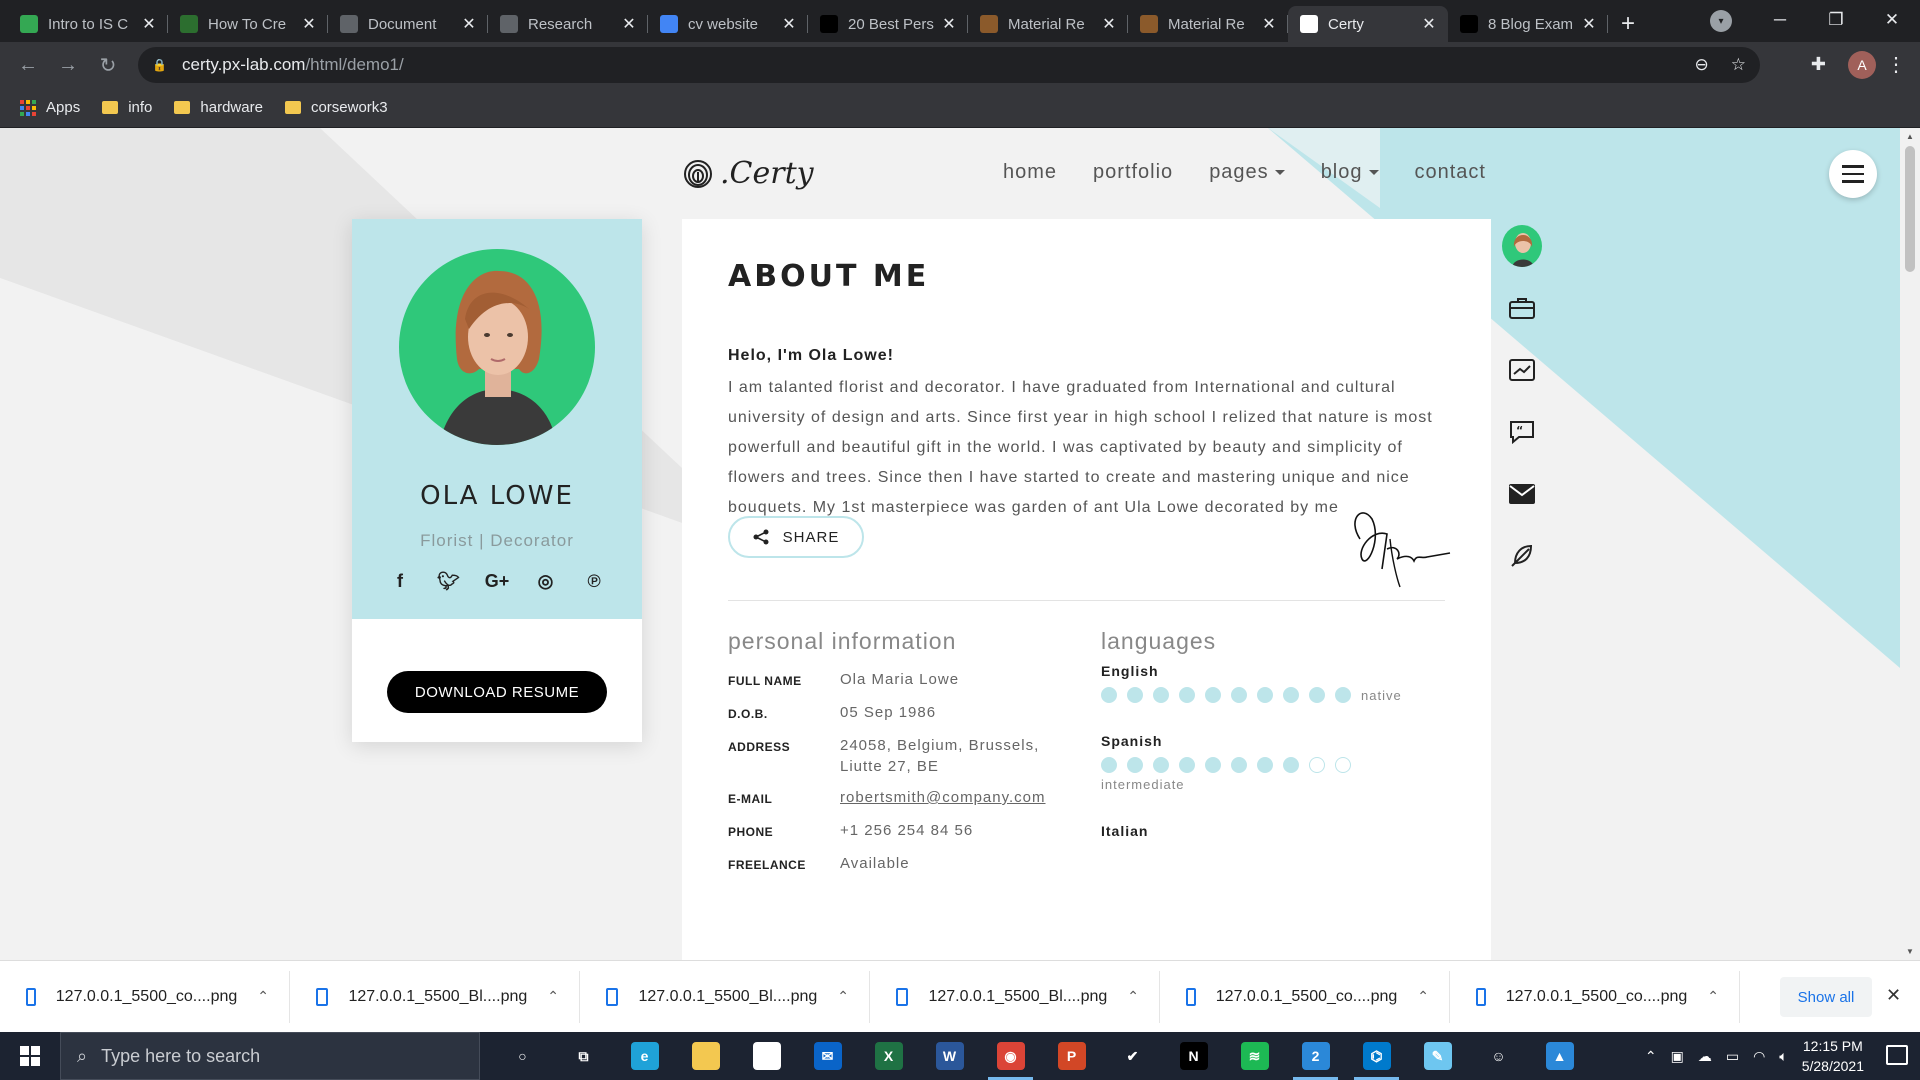  What do you see at coordinates (1193, 1056) in the screenshot?
I see `taskbar-app: N` at bounding box center [1193, 1056].